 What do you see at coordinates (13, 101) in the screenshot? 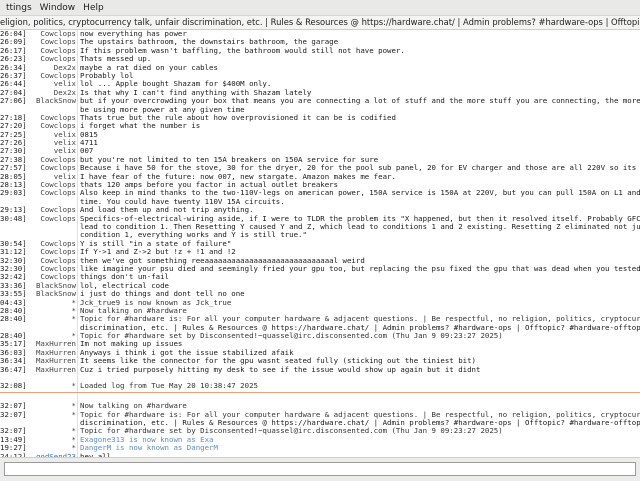
I see `timestamp: 27:06]` at bounding box center [13, 101].